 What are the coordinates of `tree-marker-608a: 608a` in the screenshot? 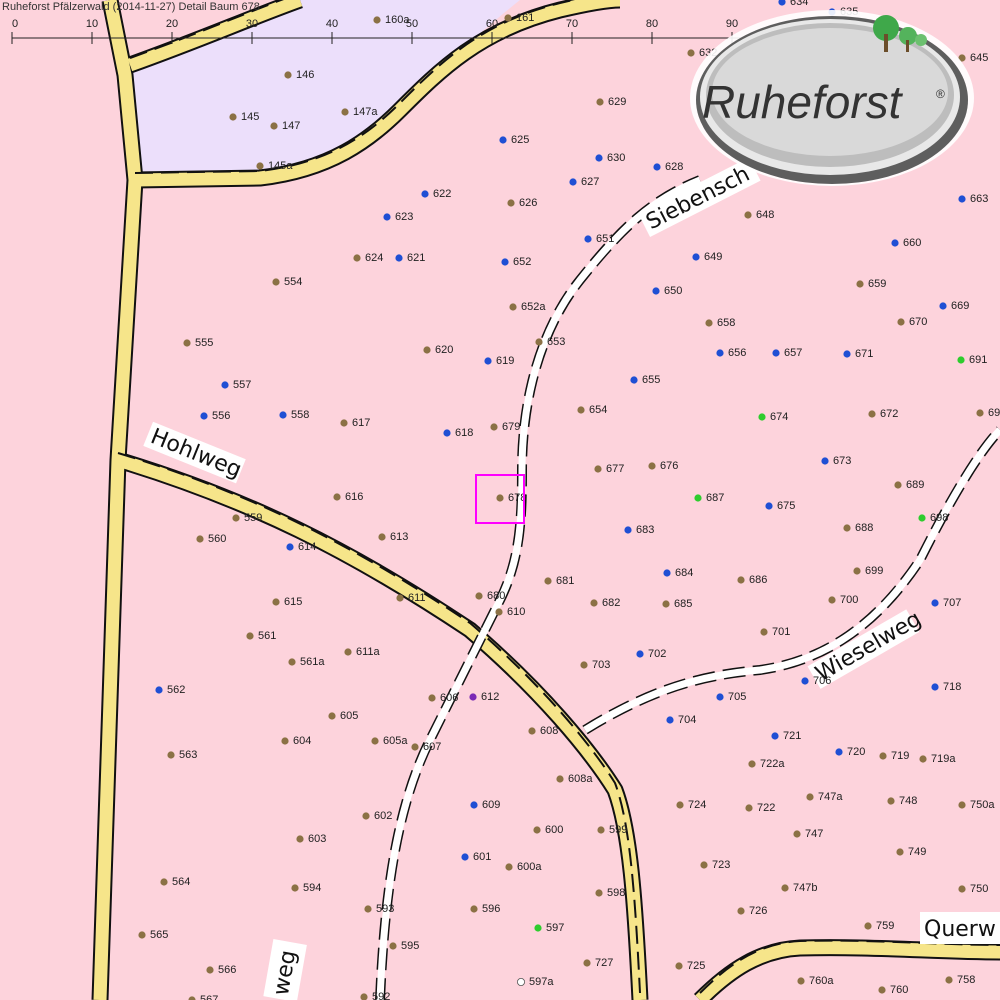 It's located at (574, 779).